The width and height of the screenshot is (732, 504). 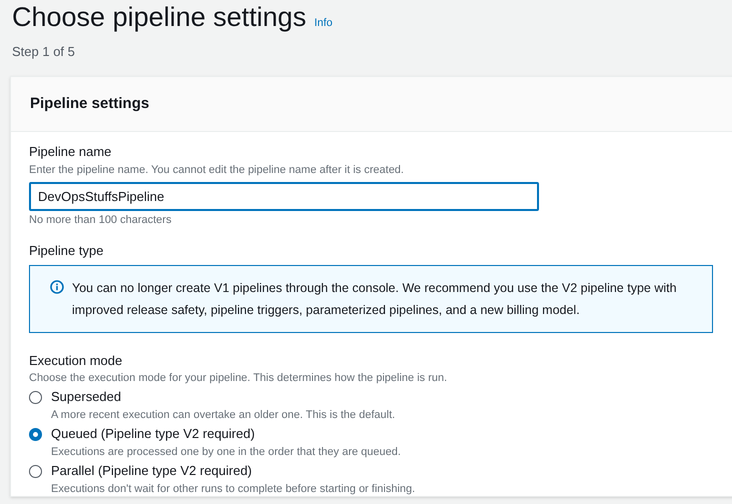 What do you see at coordinates (152, 471) in the screenshot?
I see `radio-label: Parallel (Pipeline type V2 required)` at bounding box center [152, 471].